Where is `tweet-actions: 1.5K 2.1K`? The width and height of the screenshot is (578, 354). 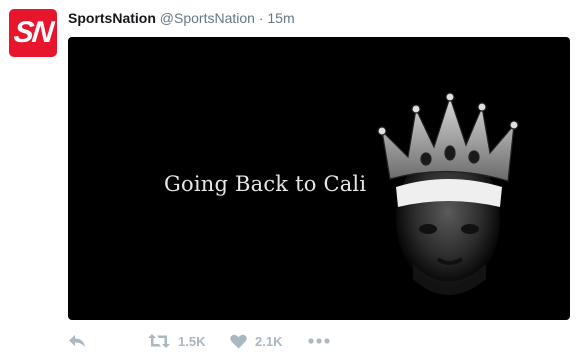 tweet-actions: 1.5K 2.1K is located at coordinates (308, 341).